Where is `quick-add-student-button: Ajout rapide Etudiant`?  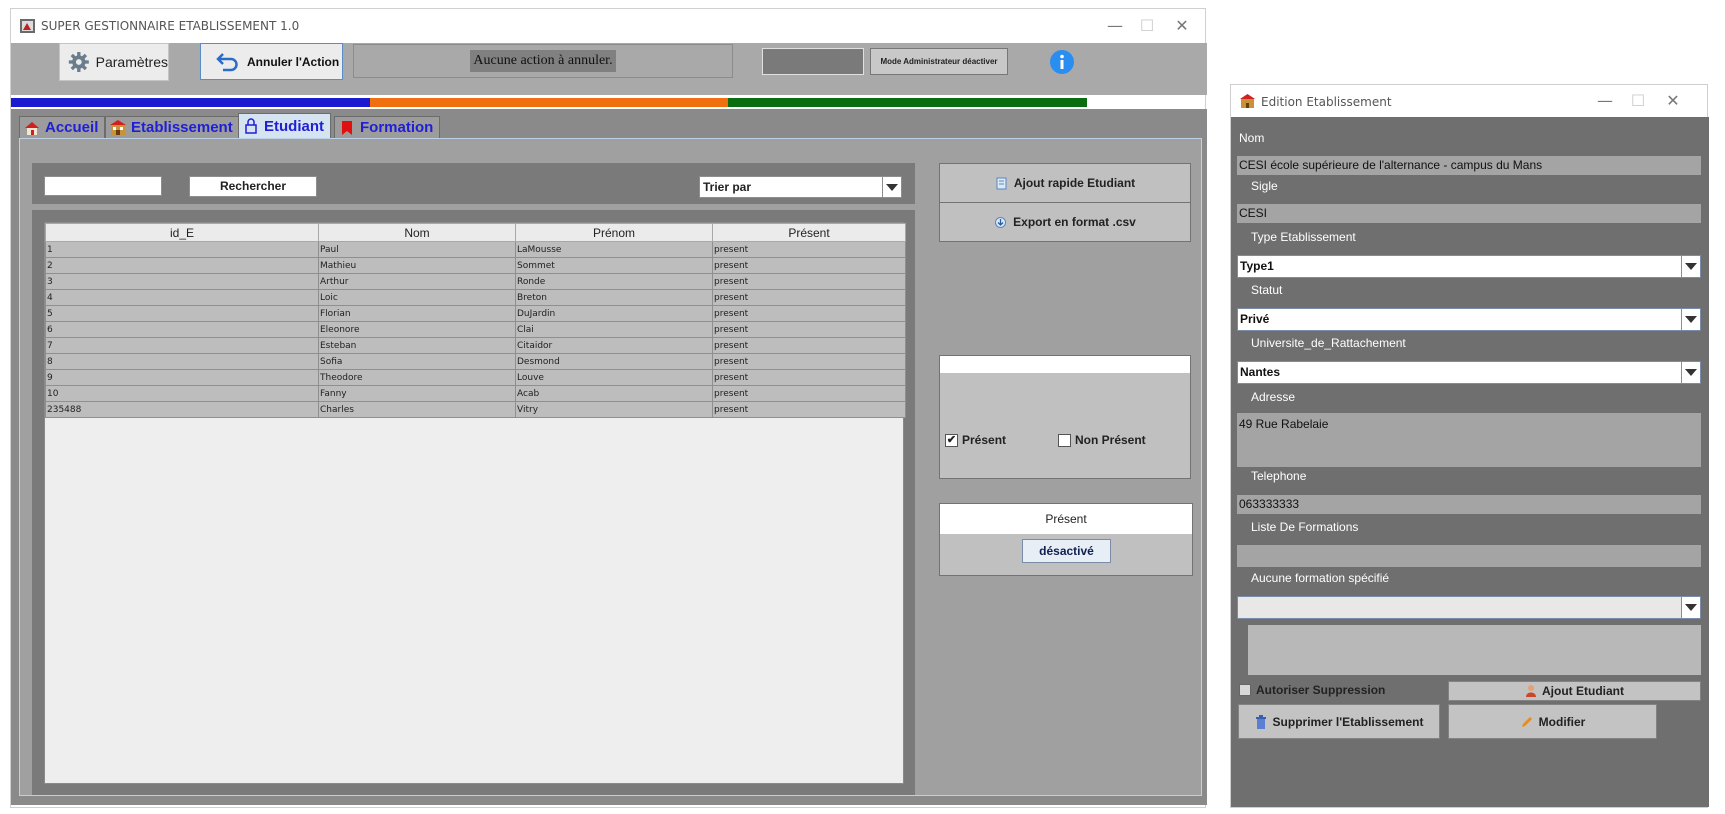 quick-add-student-button: Ajout rapide Etudiant is located at coordinates (1065, 183).